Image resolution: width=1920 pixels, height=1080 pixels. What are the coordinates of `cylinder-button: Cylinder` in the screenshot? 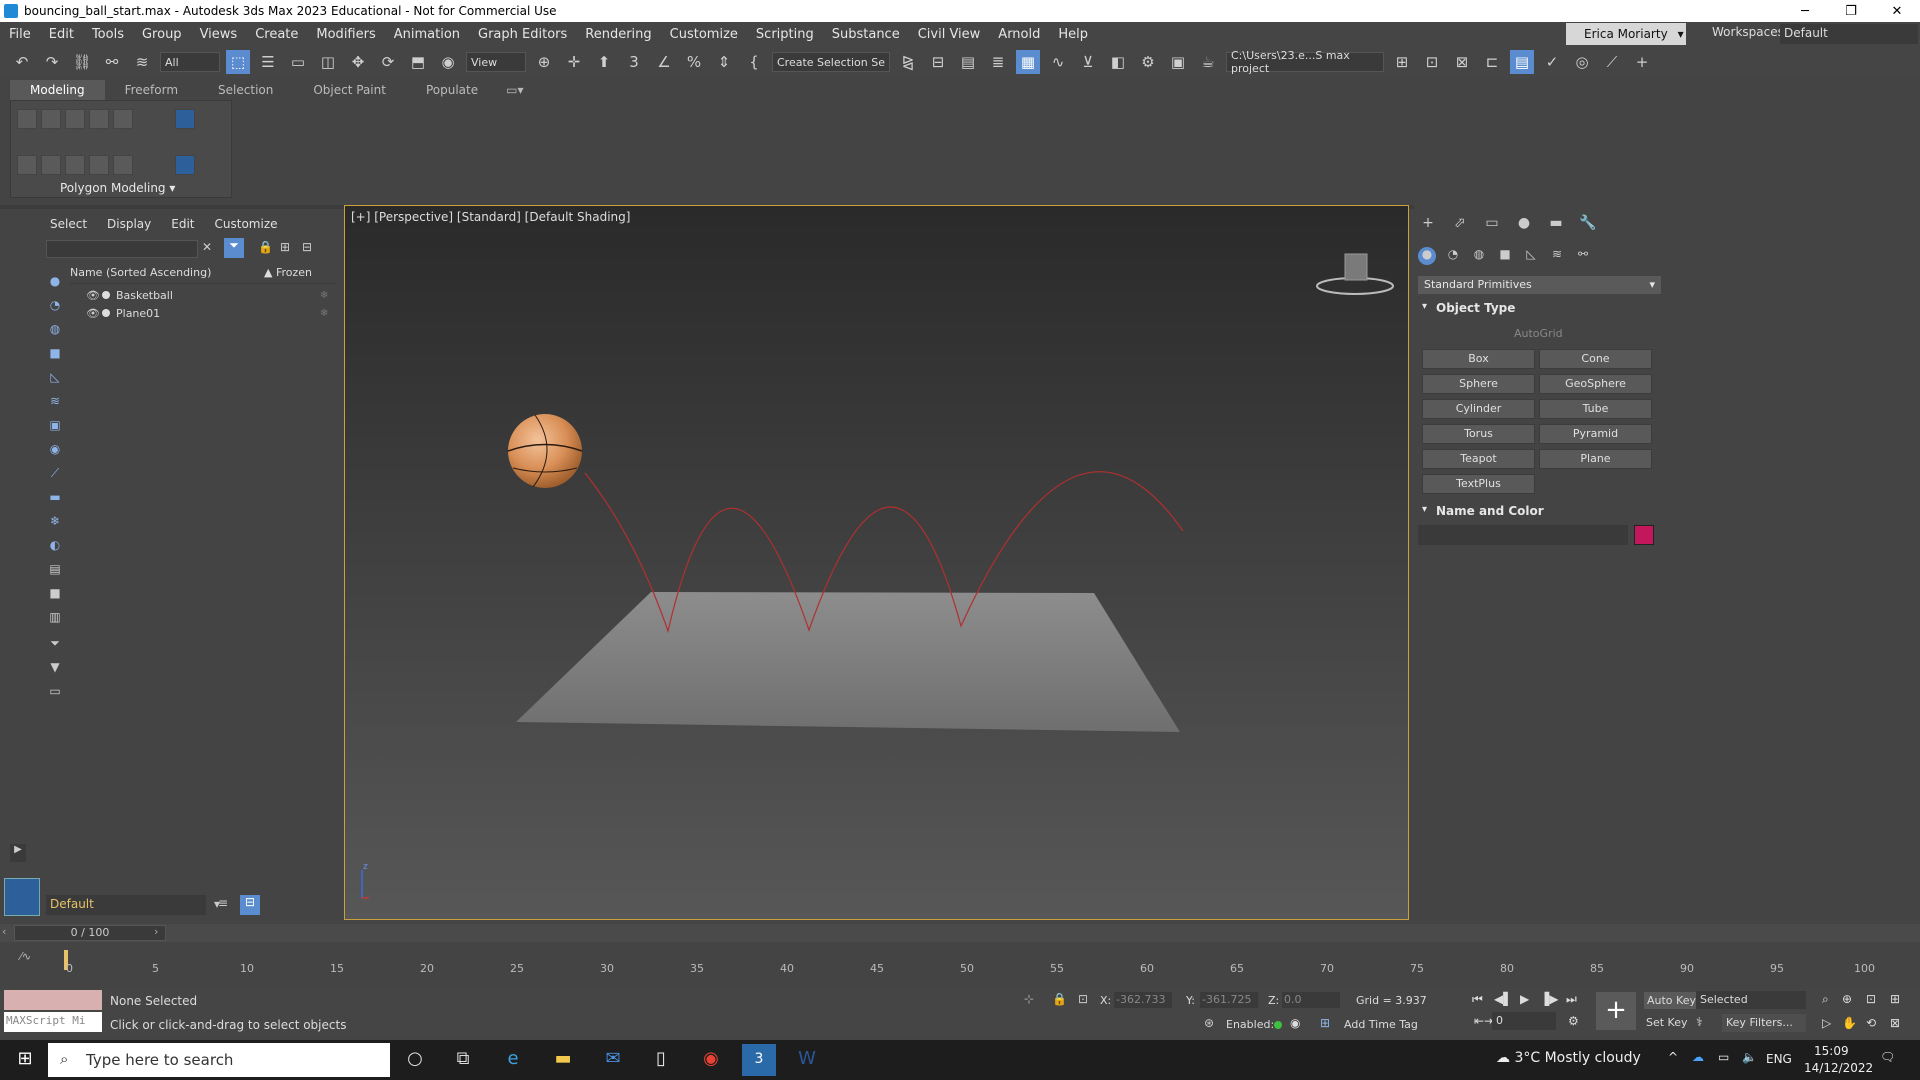 It's located at (1478, 409).